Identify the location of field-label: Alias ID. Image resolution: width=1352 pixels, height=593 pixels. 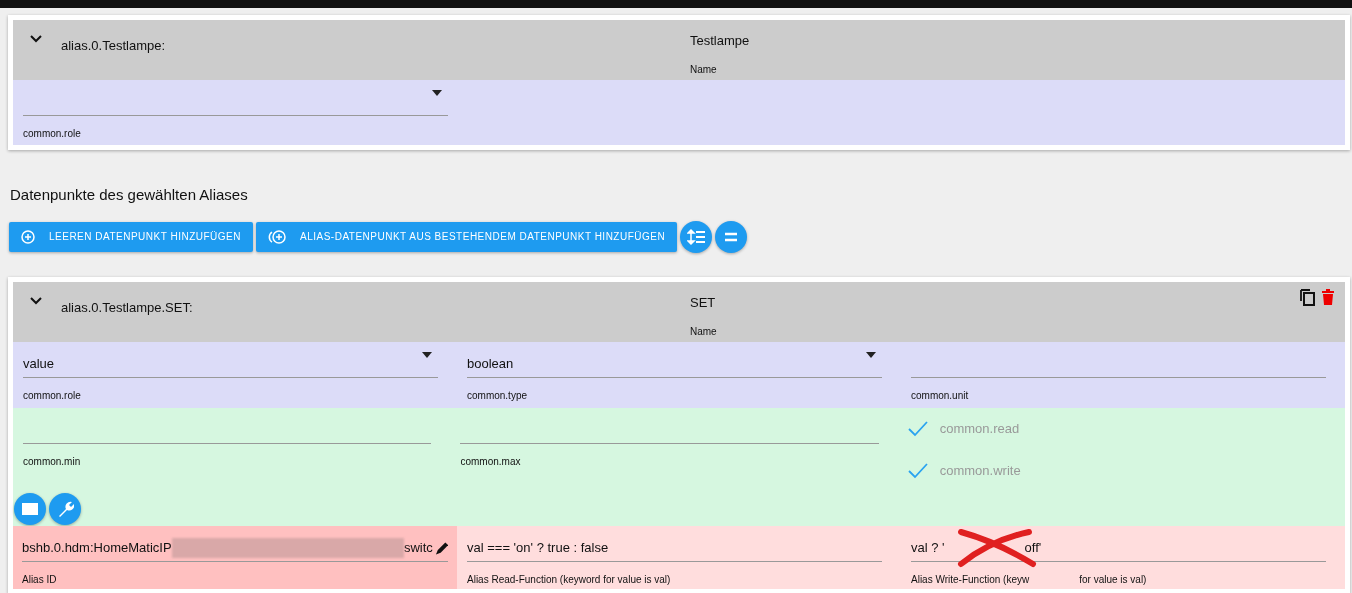
(40, 579).